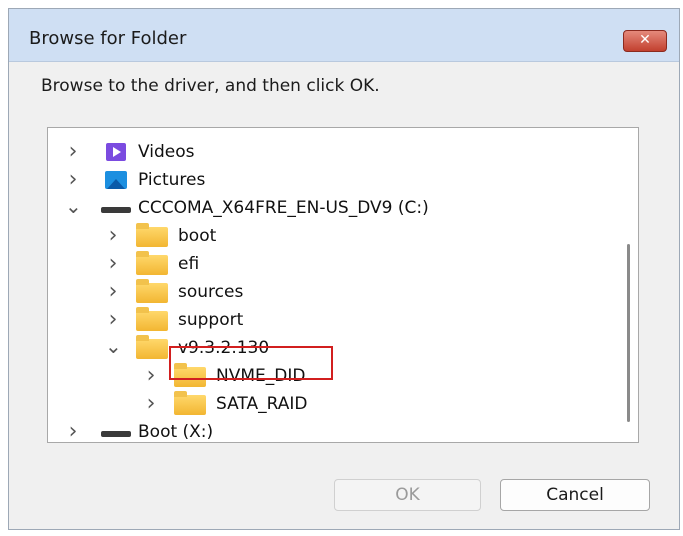  I want to click on title-bar: Browse for Folder ✕, so click(344, 35).